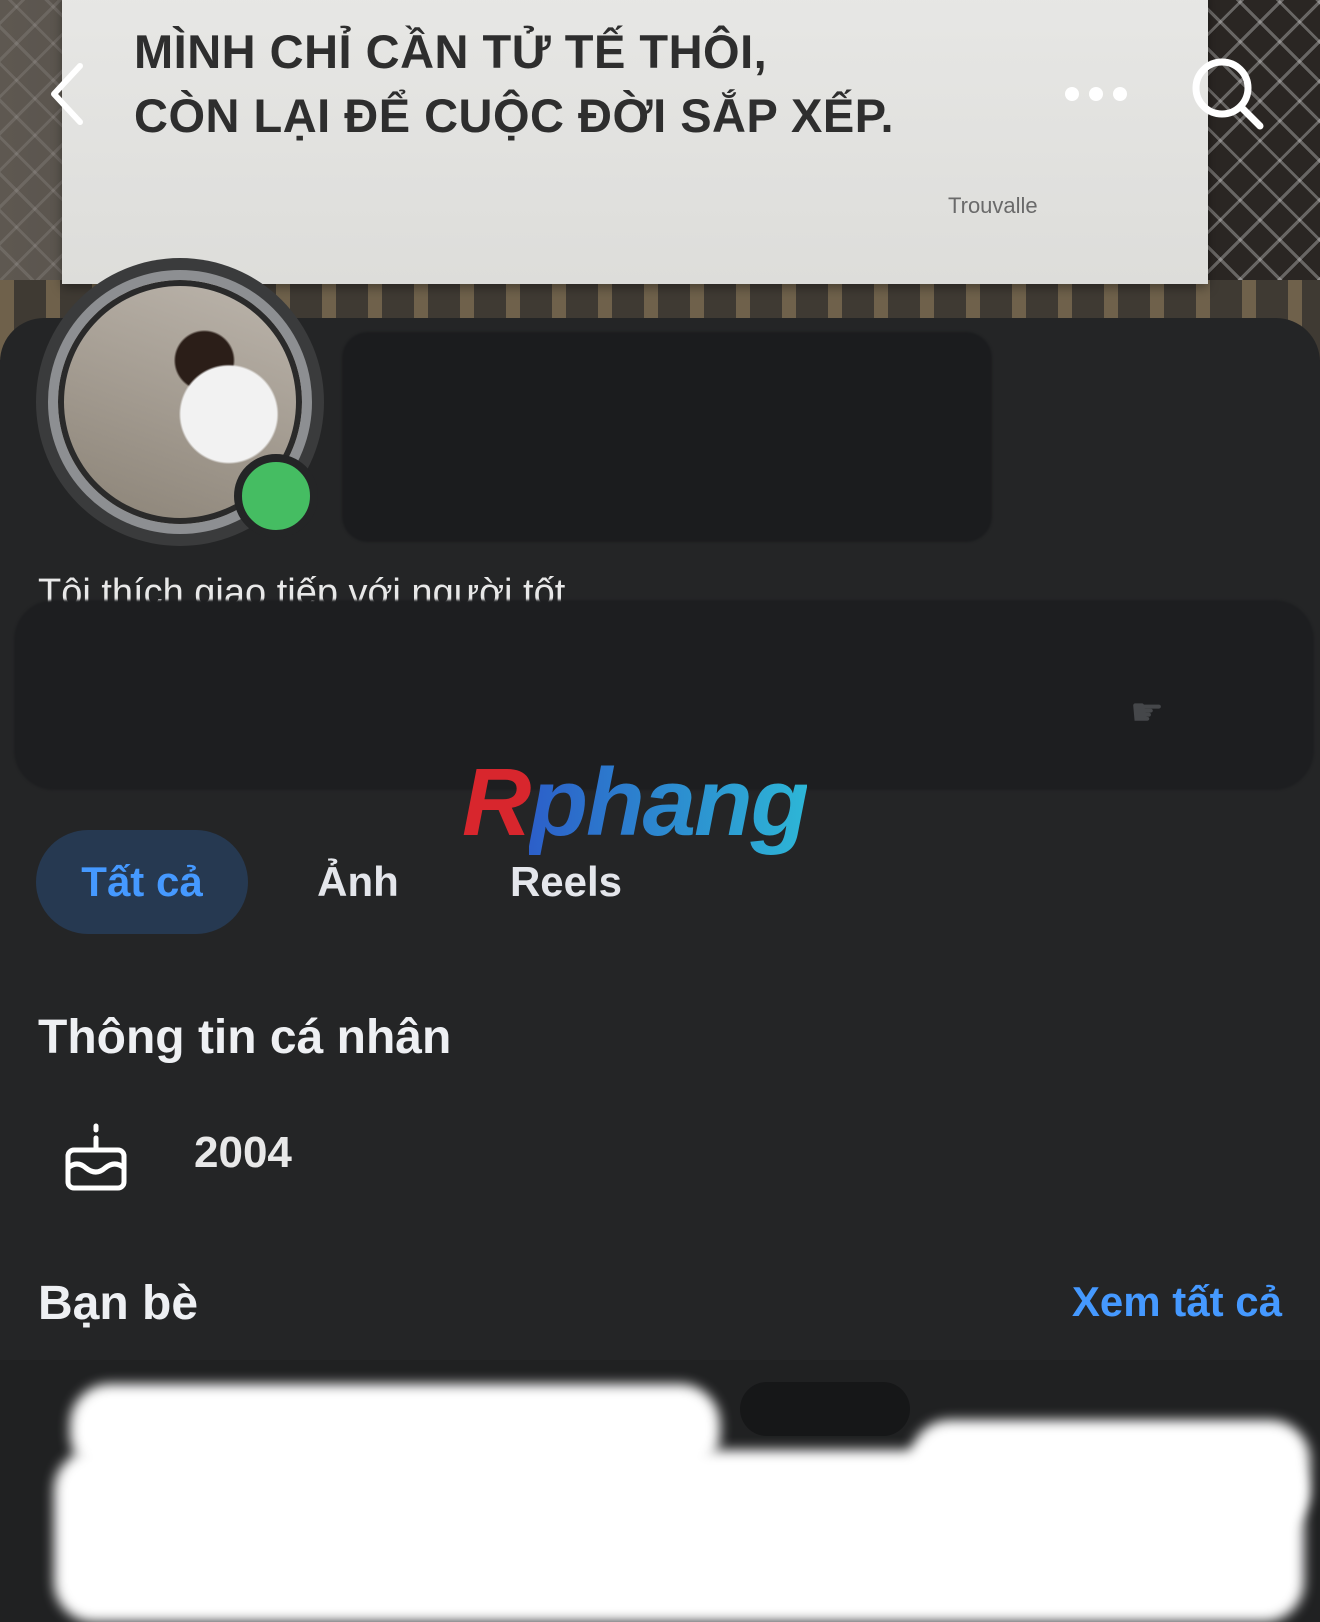  I want to click on back-button, so click(70, 94).